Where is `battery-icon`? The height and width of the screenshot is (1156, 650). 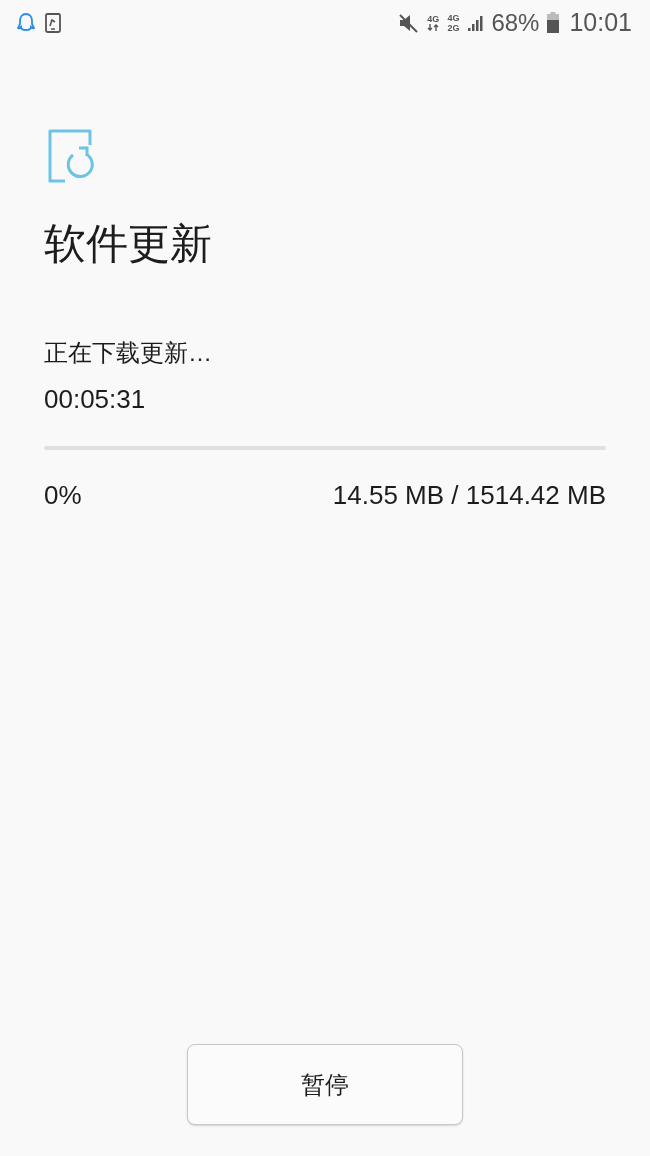
battery-icon is located at coordinates (553, 22).